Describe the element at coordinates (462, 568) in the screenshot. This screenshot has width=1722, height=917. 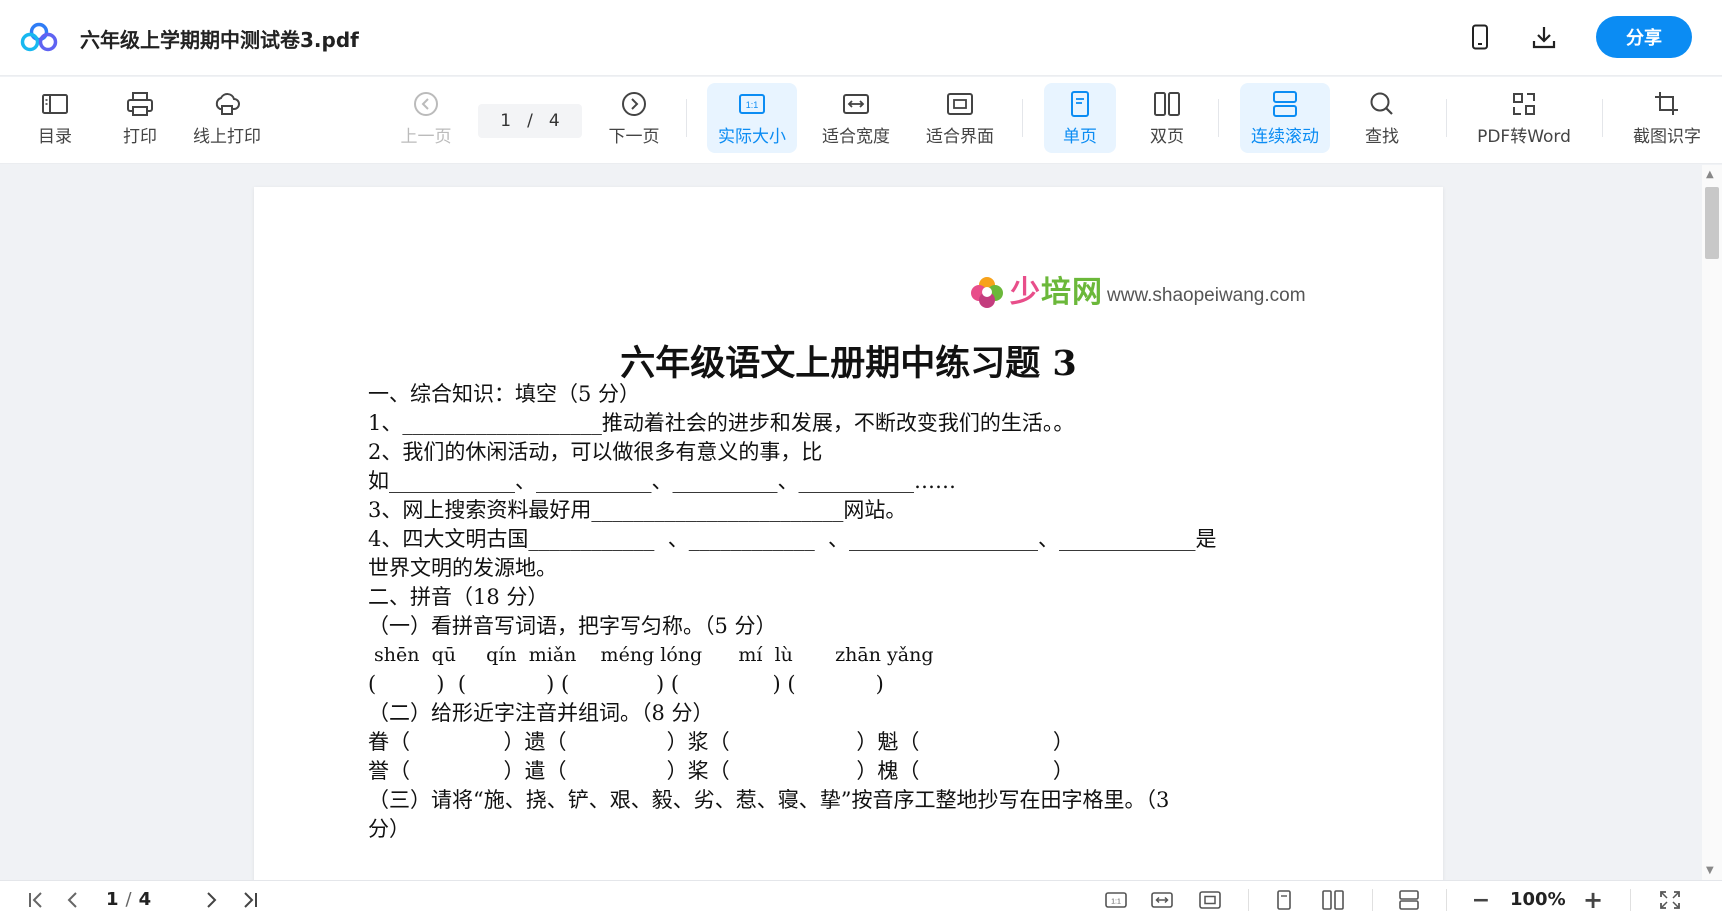
I see `doc-line: 世界文明的发源地。` at that location.